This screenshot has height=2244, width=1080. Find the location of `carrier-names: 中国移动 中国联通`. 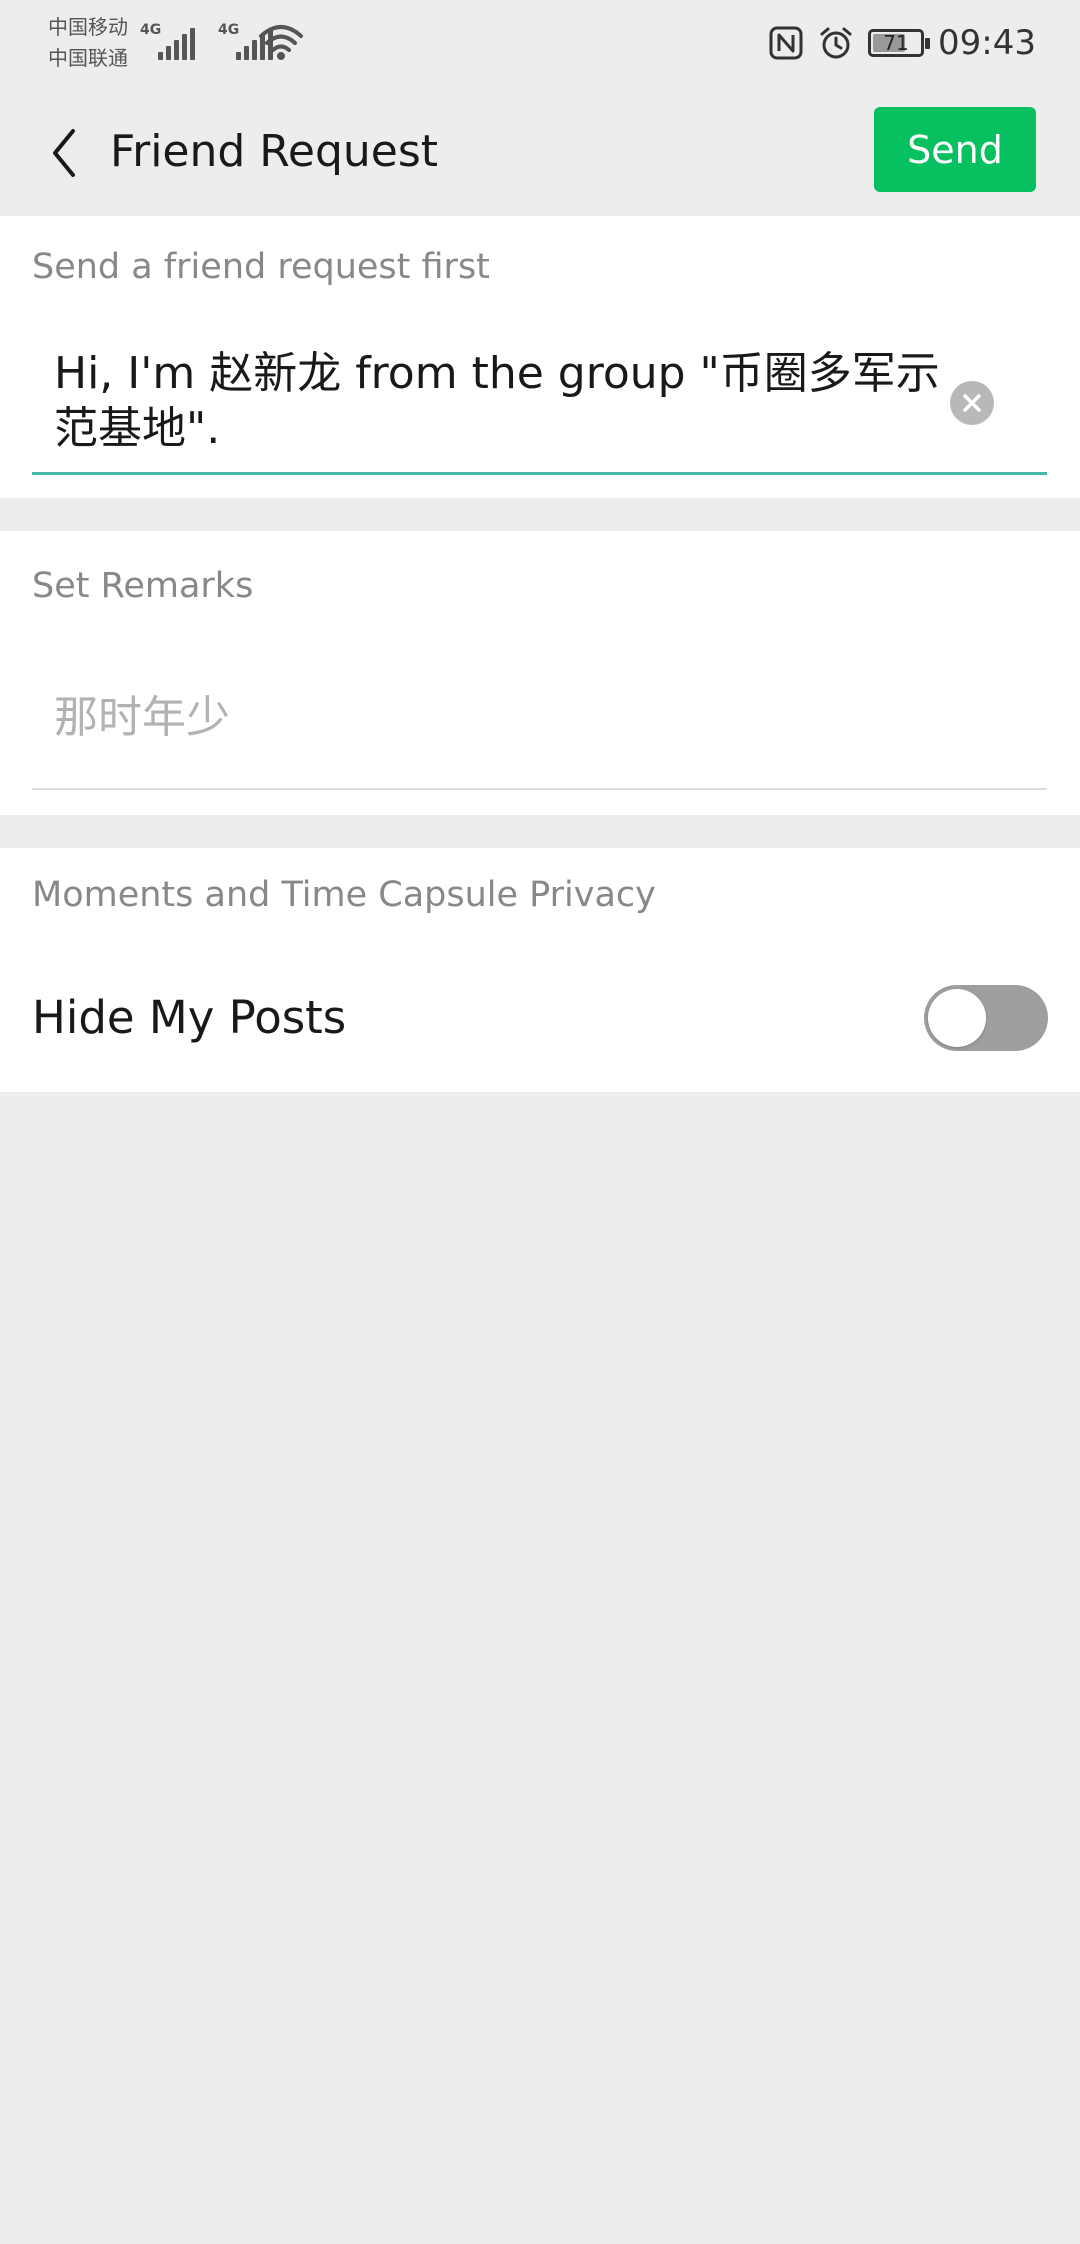

carrier-names: 中国移动 中国联通 is located at coordinates (96, 43).